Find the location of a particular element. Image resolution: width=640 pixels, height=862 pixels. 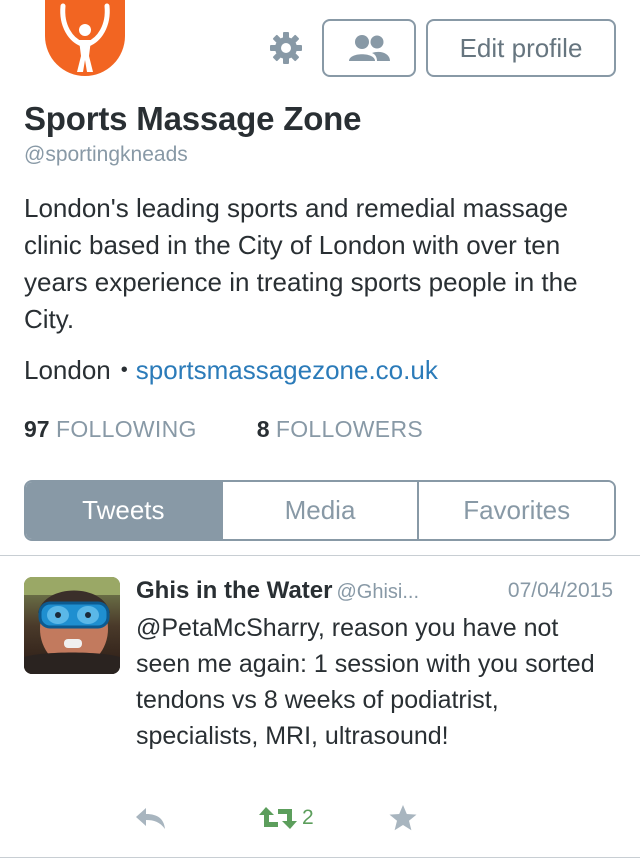

snorkel-photo is located at coordinates (72, 625).